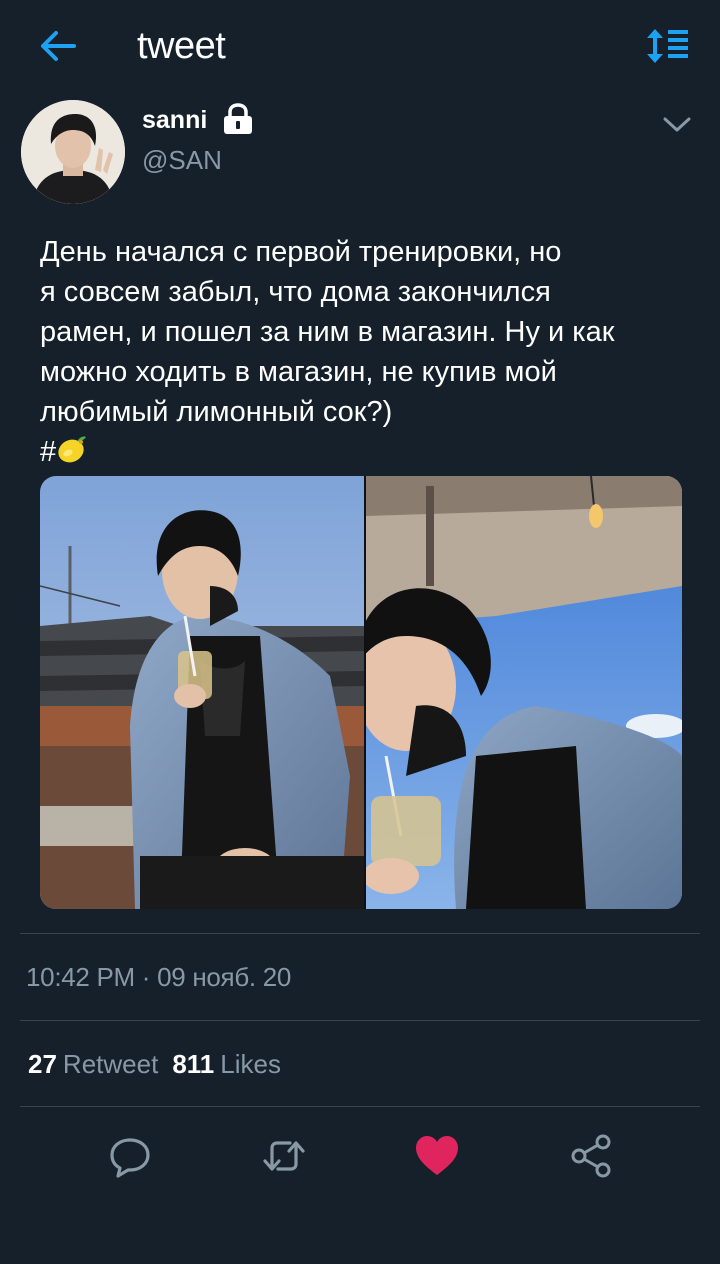 Image resolution: width=720 pixels, height=1264 pixels. I want to click on likes-count: 811, so click(193, 1064).